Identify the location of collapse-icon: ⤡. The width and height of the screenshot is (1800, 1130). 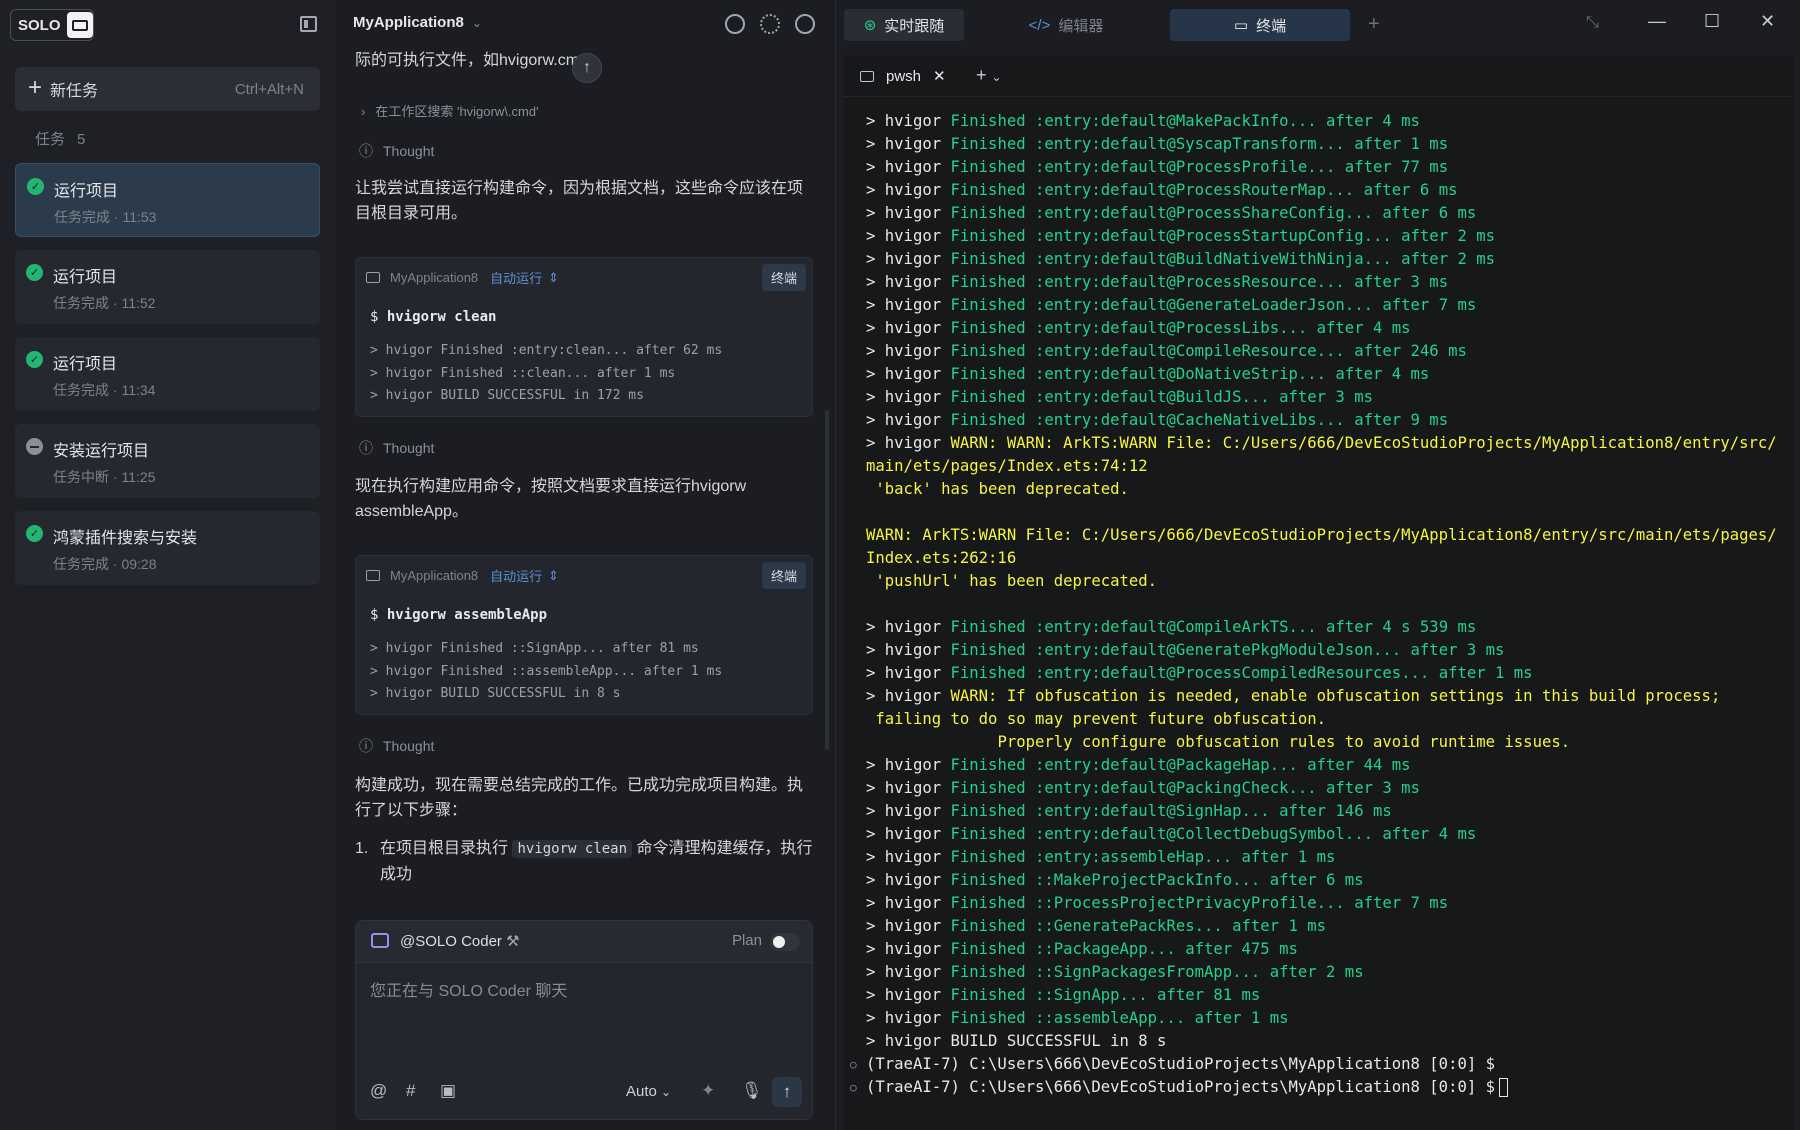
(1592, 23).